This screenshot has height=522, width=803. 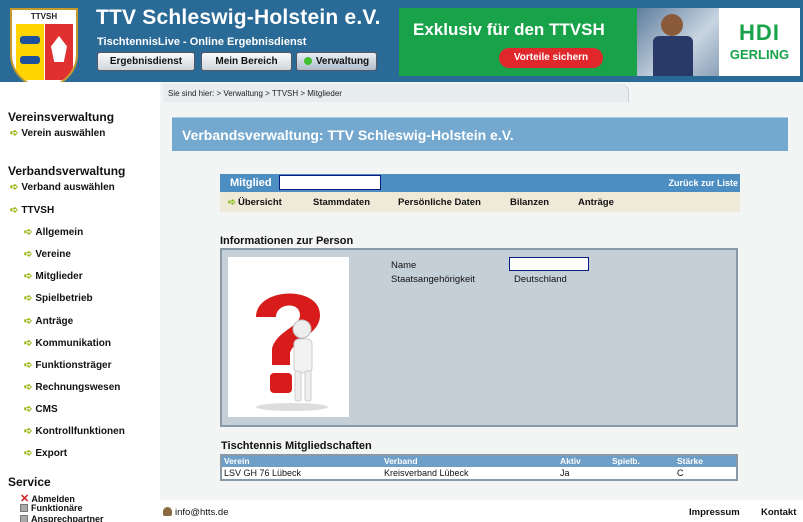 What do you see at coordinates (330, 182) in the screenshot?
I see `member-name-field` at bounding box center [330, 182].